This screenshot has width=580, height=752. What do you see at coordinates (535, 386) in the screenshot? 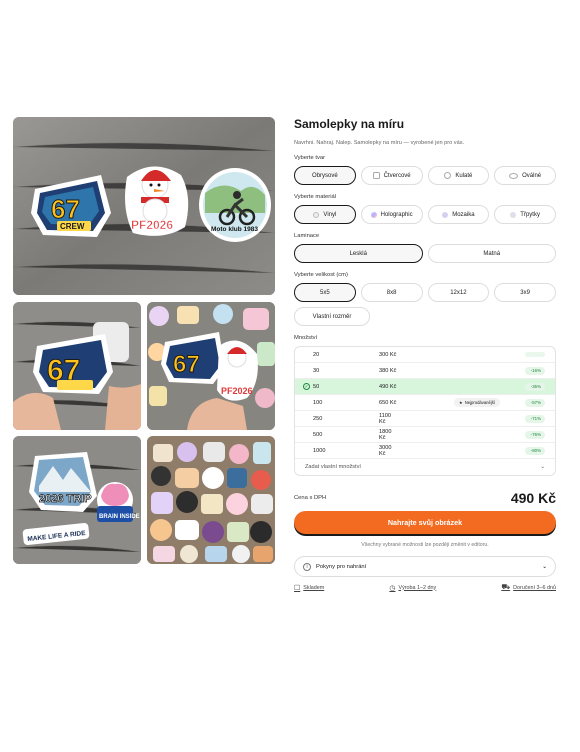
I see `discount-badge: -35%` at bounding box center [535, 386].